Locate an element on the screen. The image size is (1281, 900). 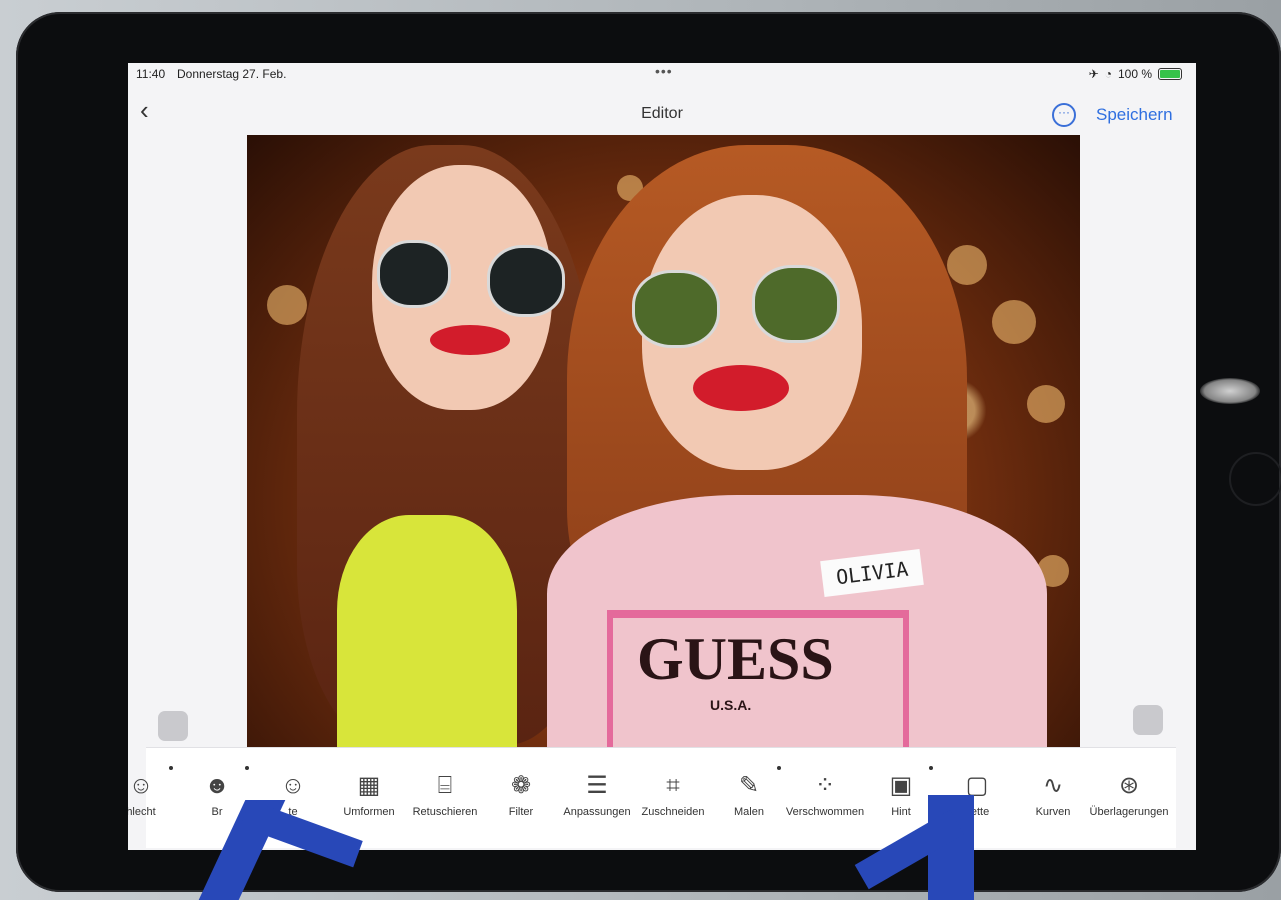
shirt-logo: GUESS is located at coordinates (735, 659).